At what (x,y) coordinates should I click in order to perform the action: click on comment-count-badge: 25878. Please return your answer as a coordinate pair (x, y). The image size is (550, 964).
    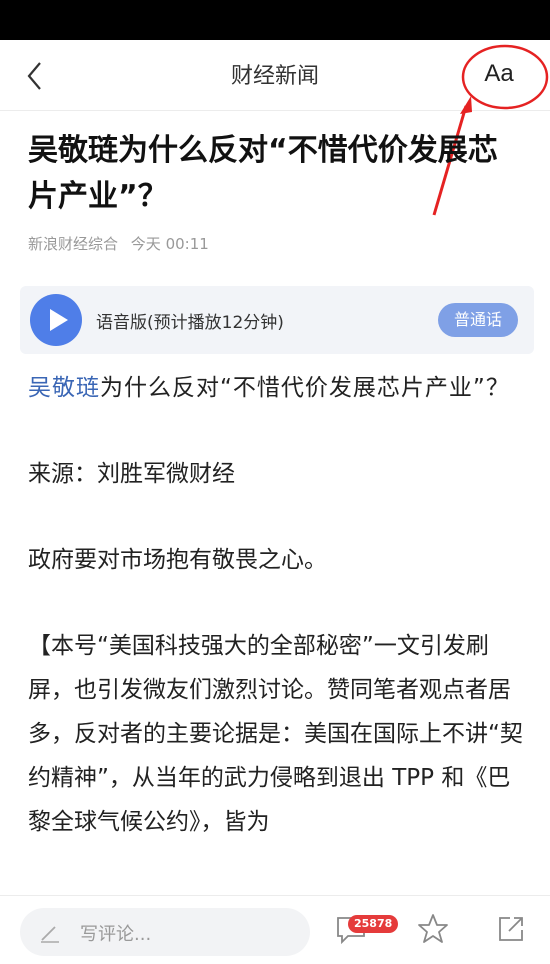
    Looking at the image, I should click on (373, 924).